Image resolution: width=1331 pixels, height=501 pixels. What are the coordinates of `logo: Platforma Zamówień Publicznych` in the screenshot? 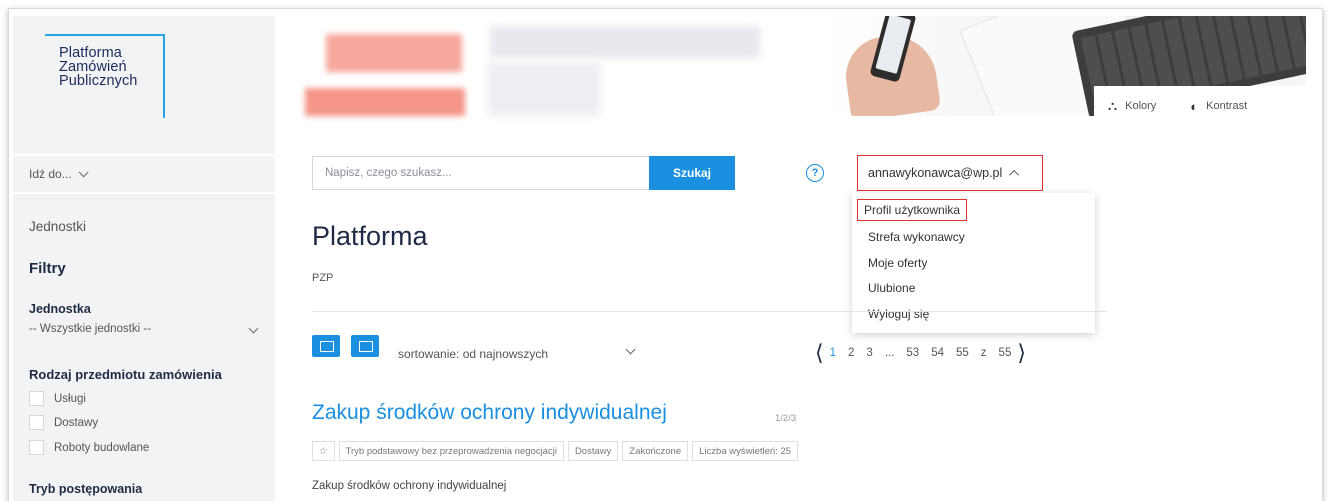 It's located at (108, 84).